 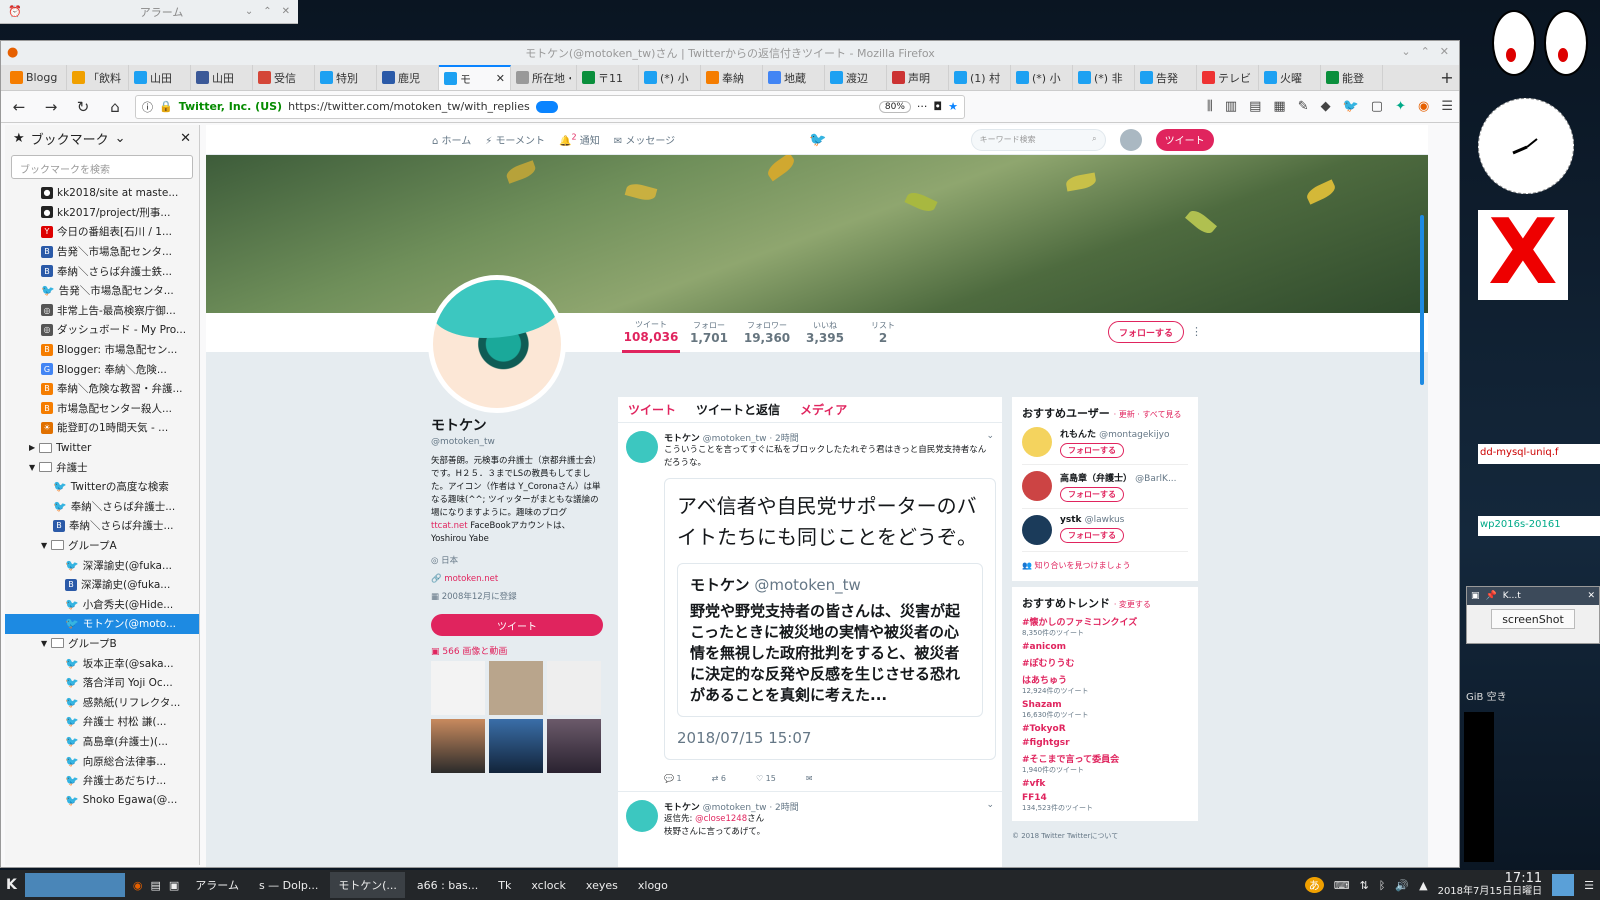 What do you see at coordinates (1533, 596) in the screenshot?
I see `tk-titlebar: ▣ 📌 K...t ✕` at bounding box center [1533, 596].